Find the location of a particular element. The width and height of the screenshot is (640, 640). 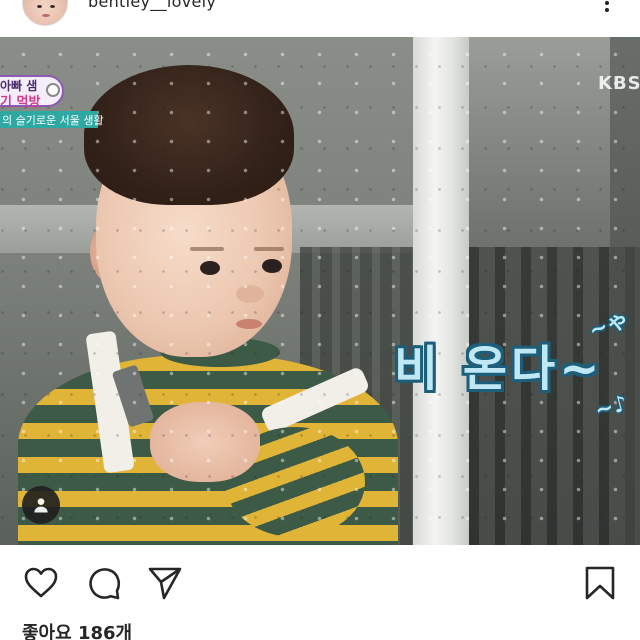

more-dots-icon is located at coordinates (607, 6).